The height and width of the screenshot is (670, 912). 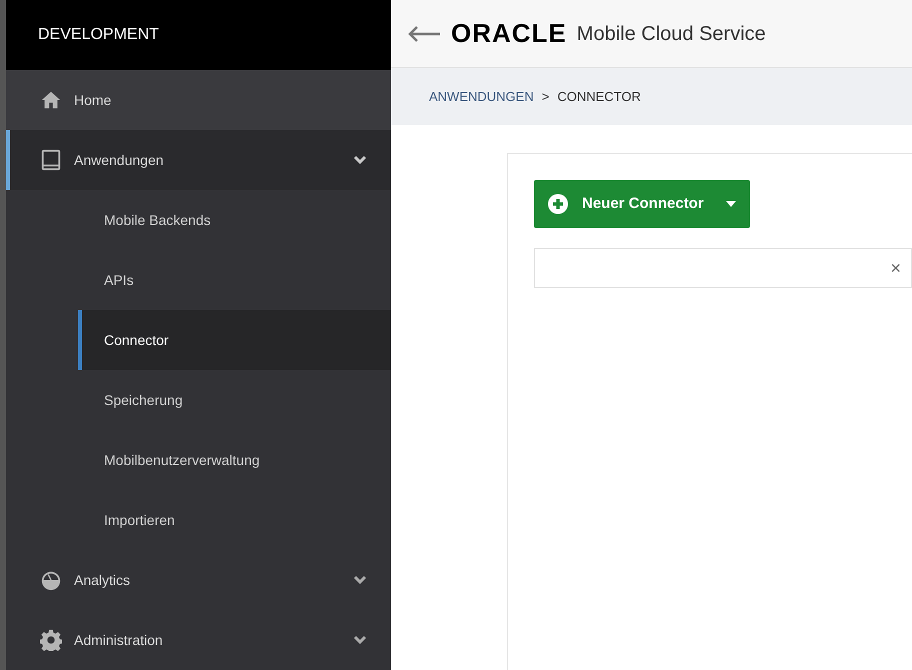 What do you see at coordinates (198, 35) in the screenshot?
I see `sidebar-header: DEVELOPMENT` at bounding box center [198, 35].